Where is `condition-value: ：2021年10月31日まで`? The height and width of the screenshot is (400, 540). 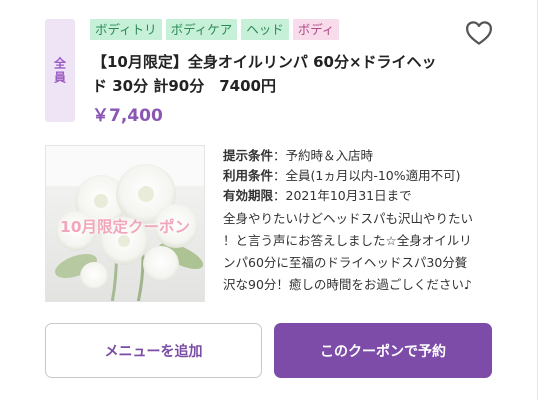
condition-value: ：2021年10月31日まで is located at coordinates (342, 195).